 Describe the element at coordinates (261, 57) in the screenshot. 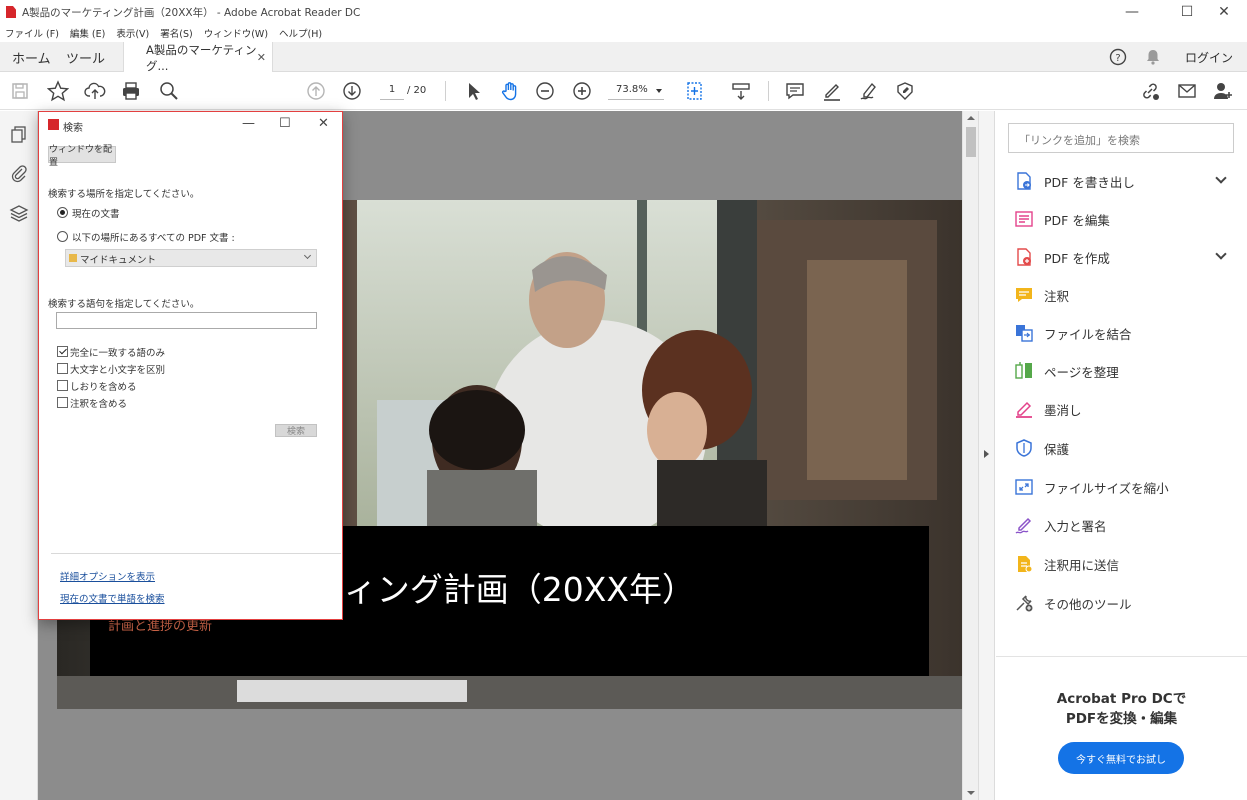

I see `tab-close-icon: ✕` at that location.